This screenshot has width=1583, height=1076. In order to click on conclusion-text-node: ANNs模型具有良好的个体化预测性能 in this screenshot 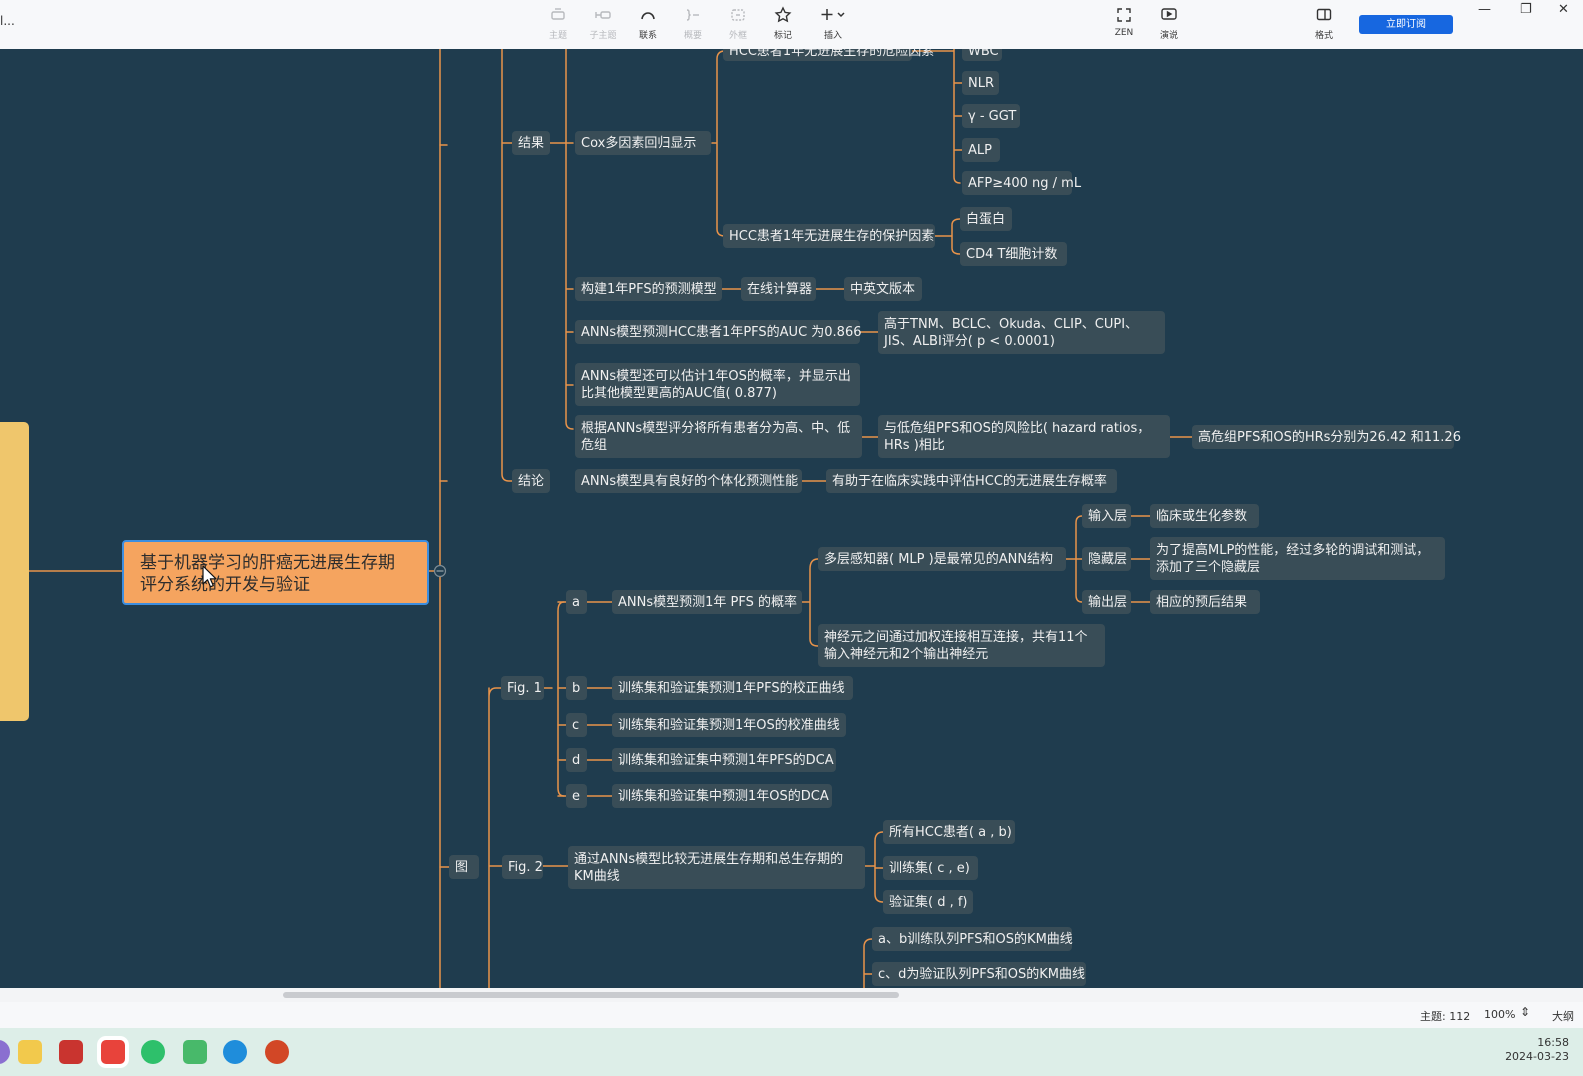, I will do `click(688, 481)`.